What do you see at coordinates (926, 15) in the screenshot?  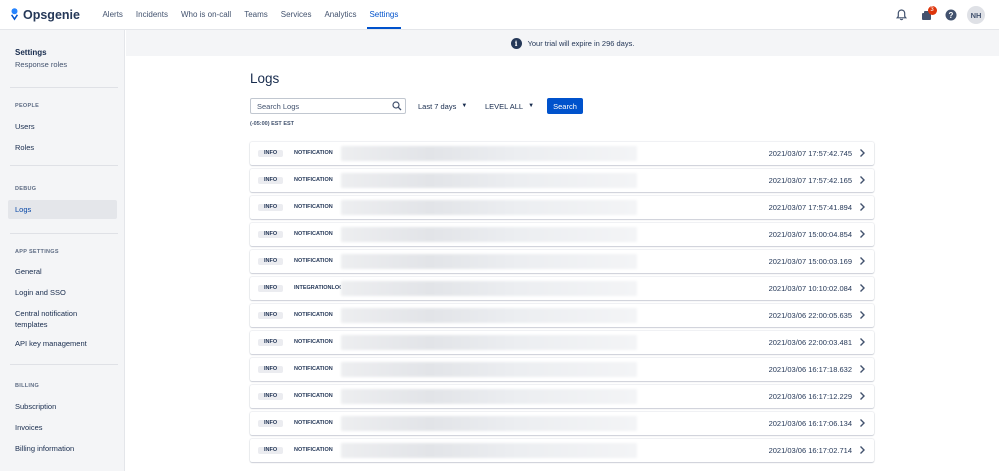 I see `notification-icon: 3` at bounding box center [926, 15].